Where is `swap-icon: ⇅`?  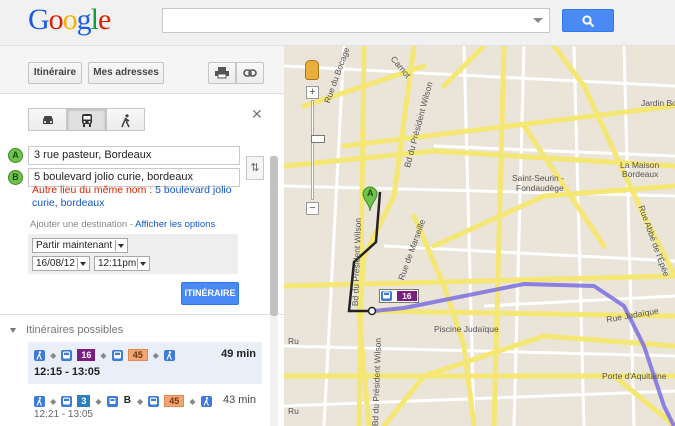 swap-icon: ⇅ is located at coordinates (255, 168).